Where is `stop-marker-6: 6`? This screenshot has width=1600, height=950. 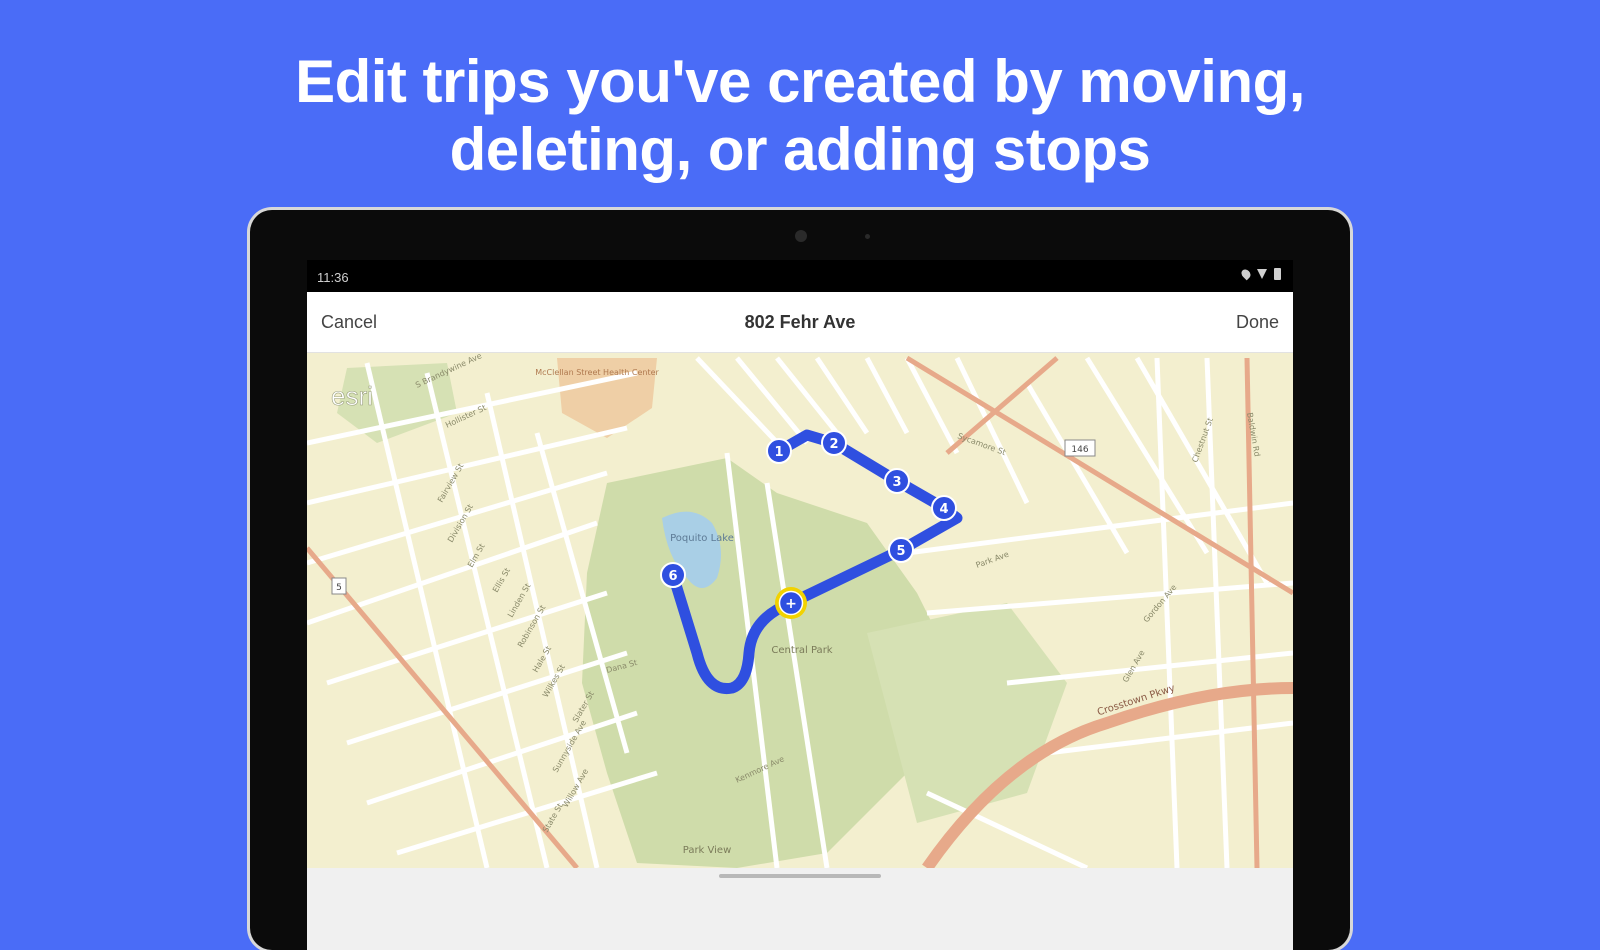 stop-marker-6: 6 is located at coordinates (673, 575).